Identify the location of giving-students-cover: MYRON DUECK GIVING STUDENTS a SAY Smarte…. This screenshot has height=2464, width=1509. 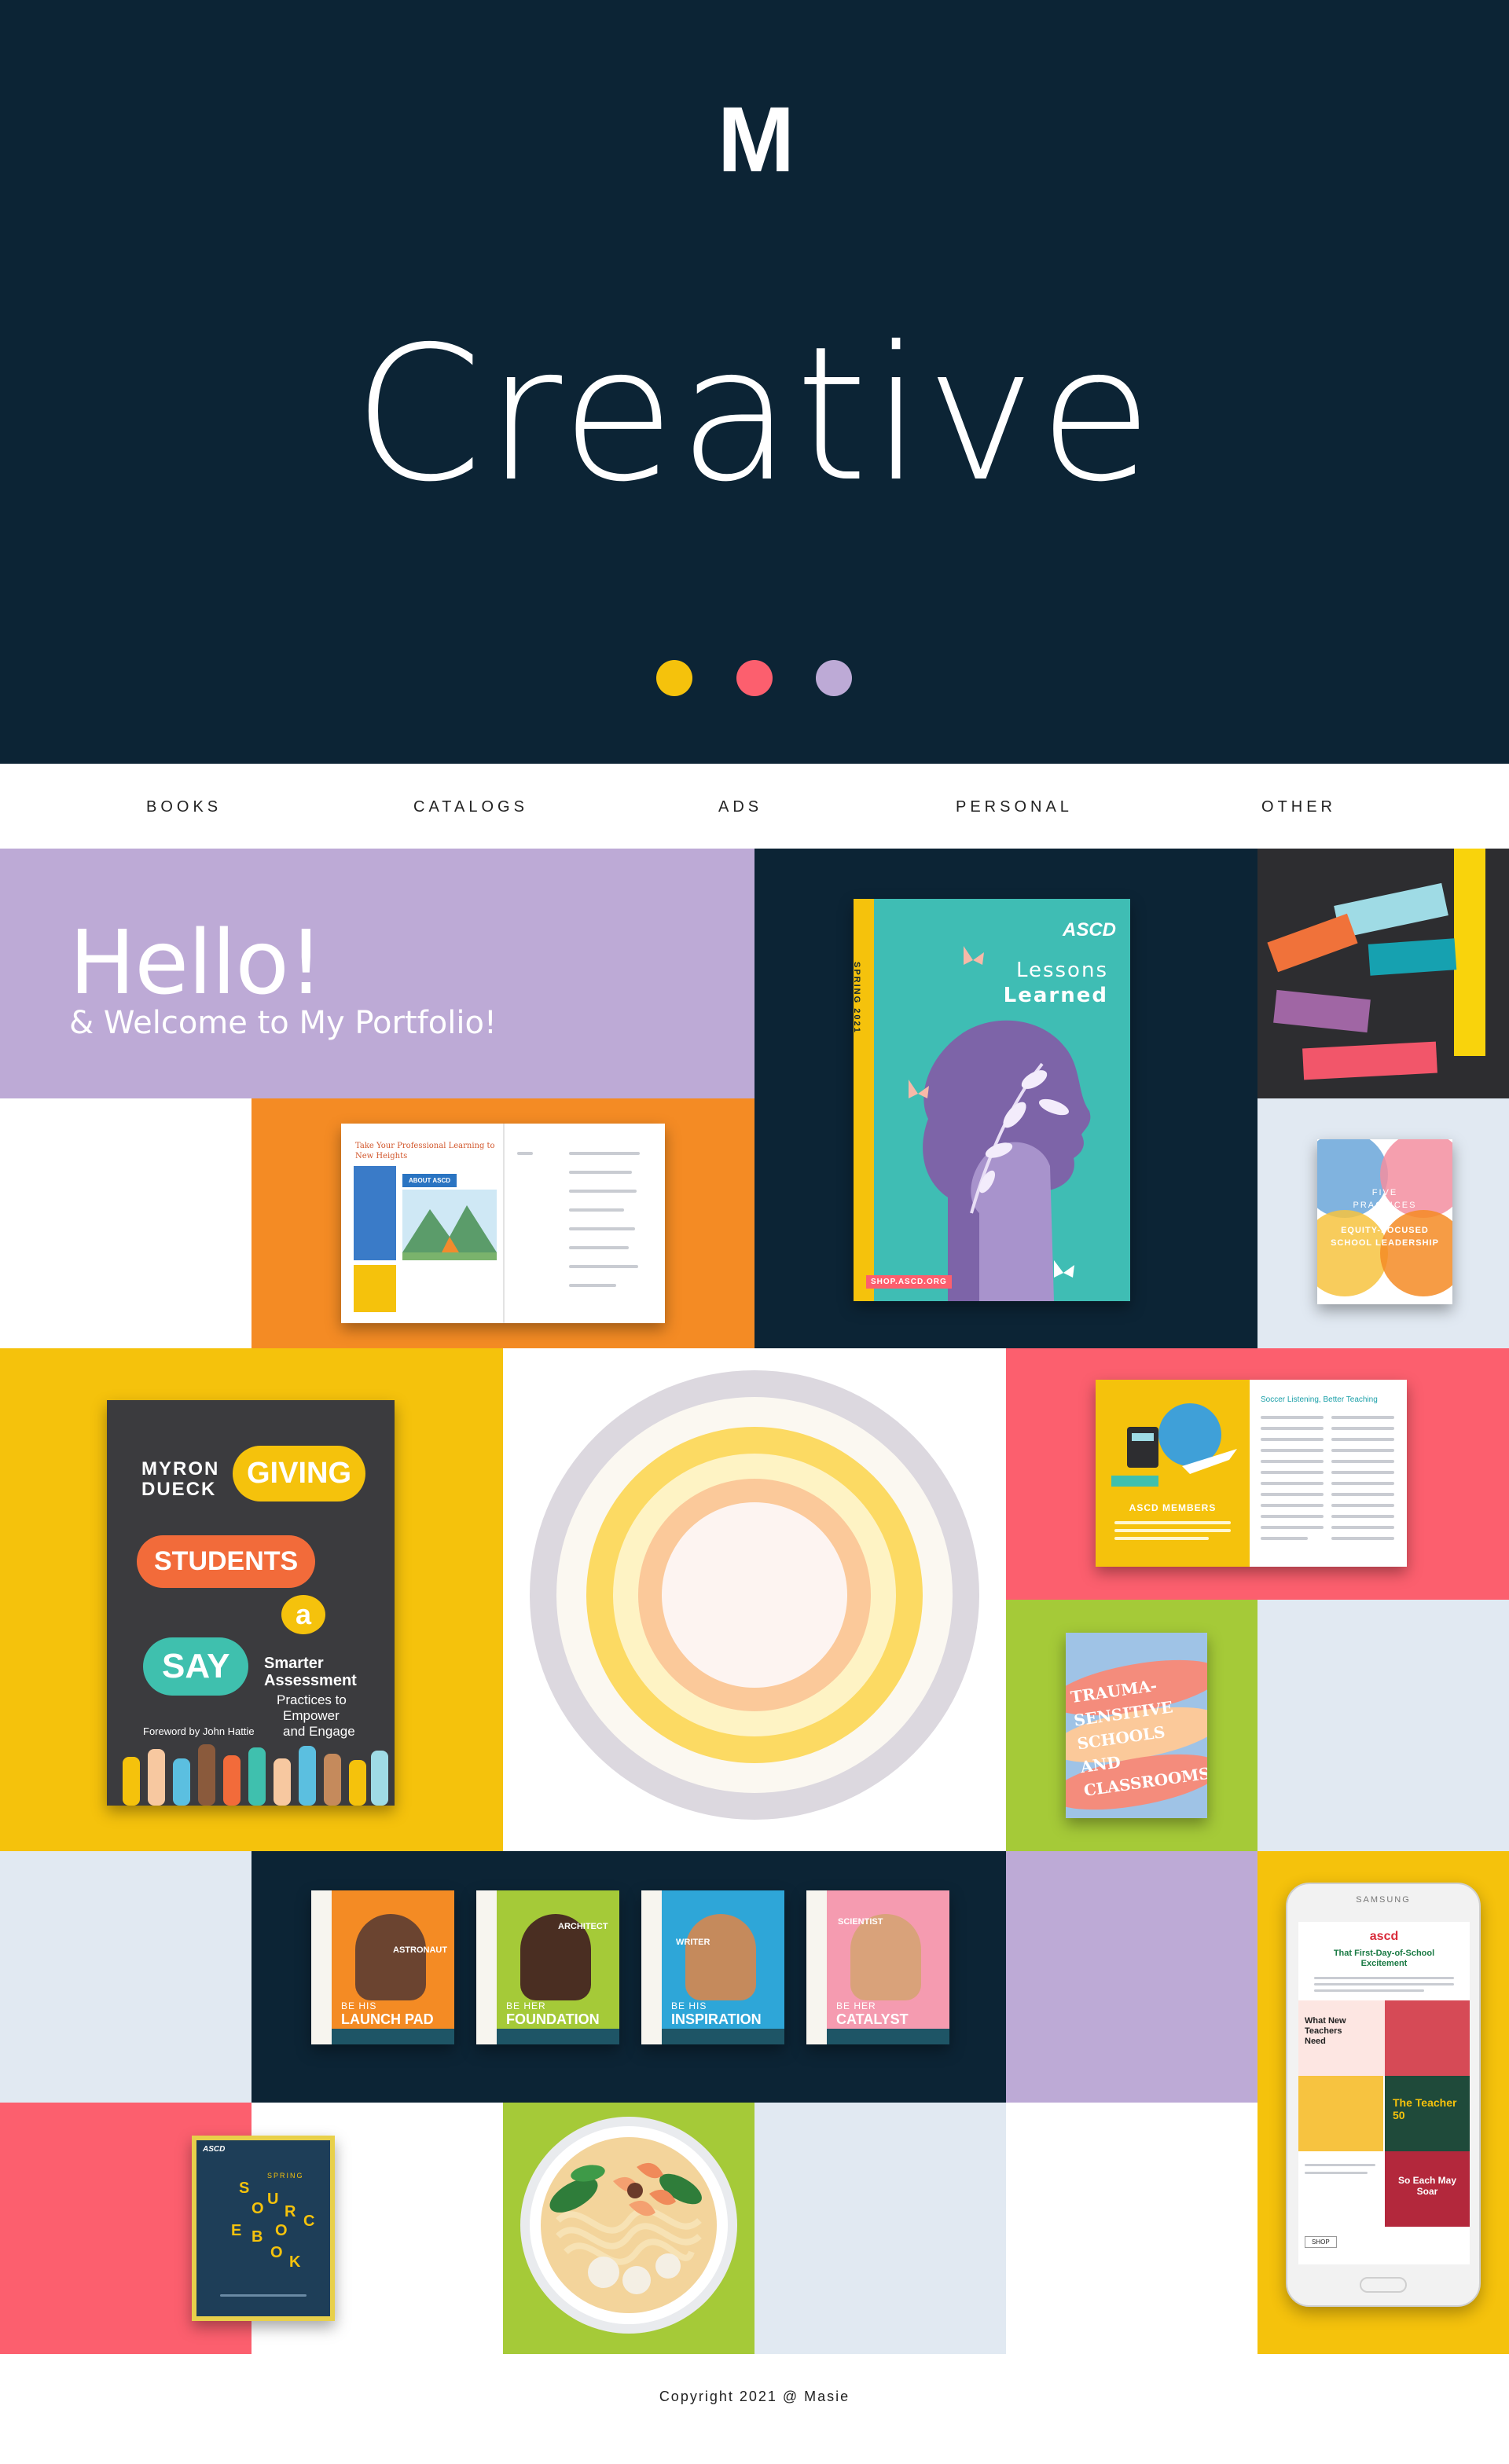
(251, 1603).